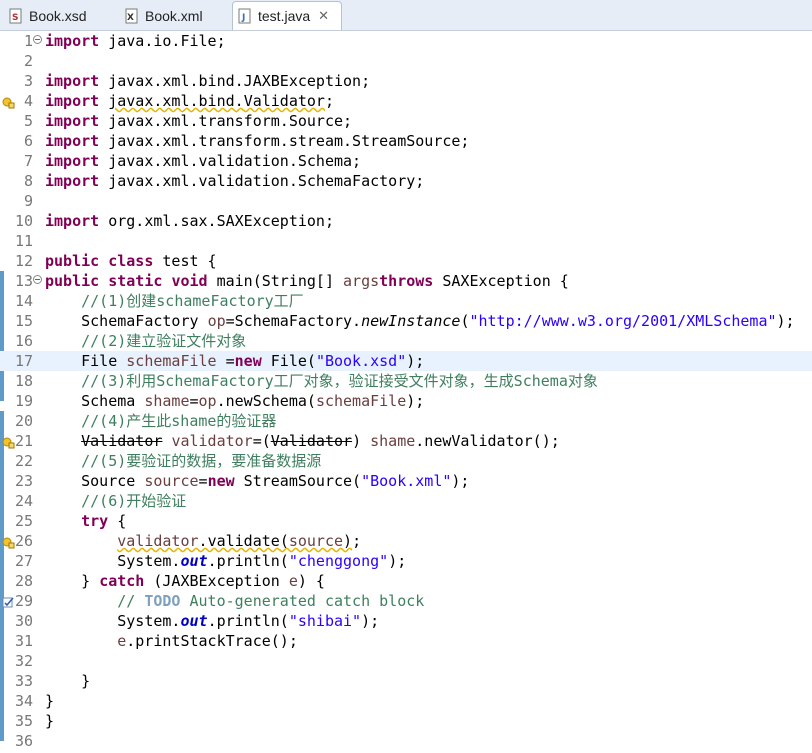  What do you see at coordinates (253, 361) in the screenshot?
I see `code-text: File schemaFile =new File("Book.xsd");` at bounding box center [253, 361].